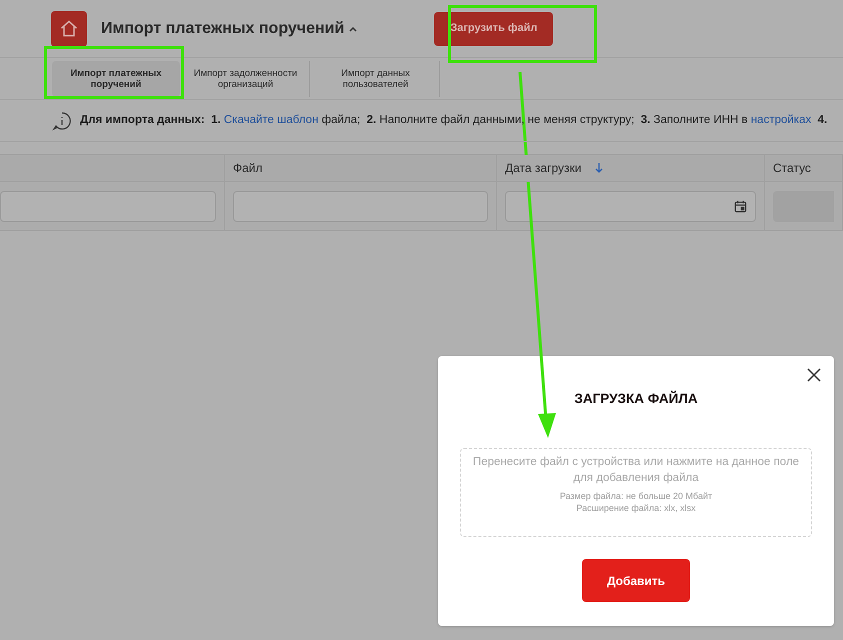 The height and width of the screenshot is (640, 843). What do you see at coordinates (246, 78) in the screenshot?
I see `tab: Импорт задолженности организаций` at bounding box center [246, 78].